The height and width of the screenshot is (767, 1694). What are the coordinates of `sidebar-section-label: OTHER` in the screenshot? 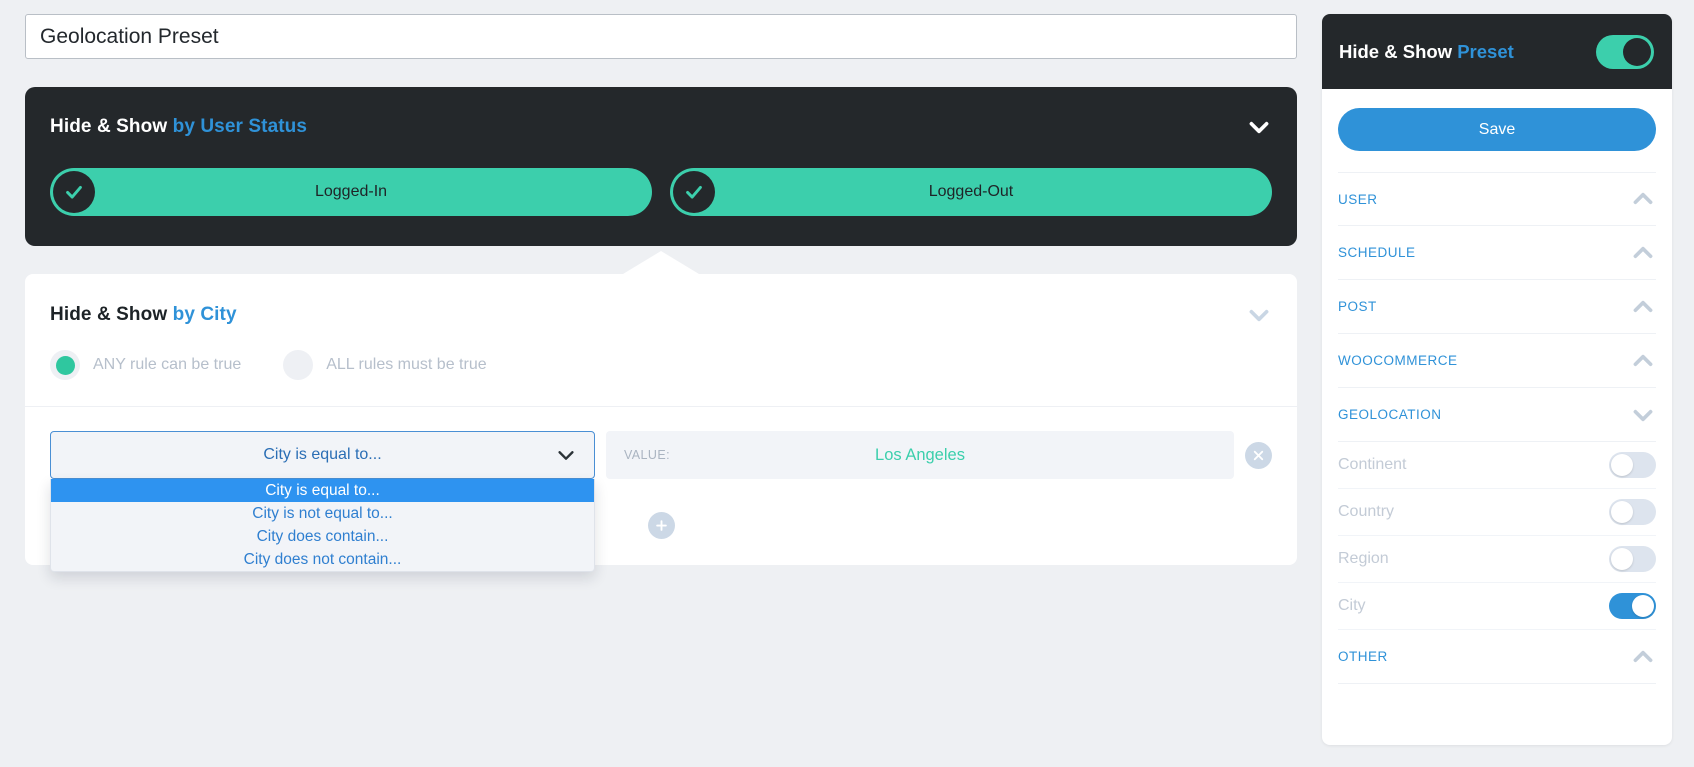 It's located at (1363, 656).